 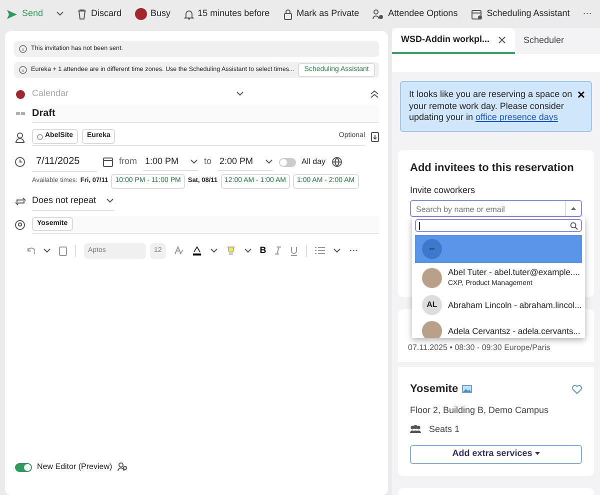 What do you see at coordinates (375, 137) in the screenshot?
I see `add-contact-icon` at bounding box center [375, 137].